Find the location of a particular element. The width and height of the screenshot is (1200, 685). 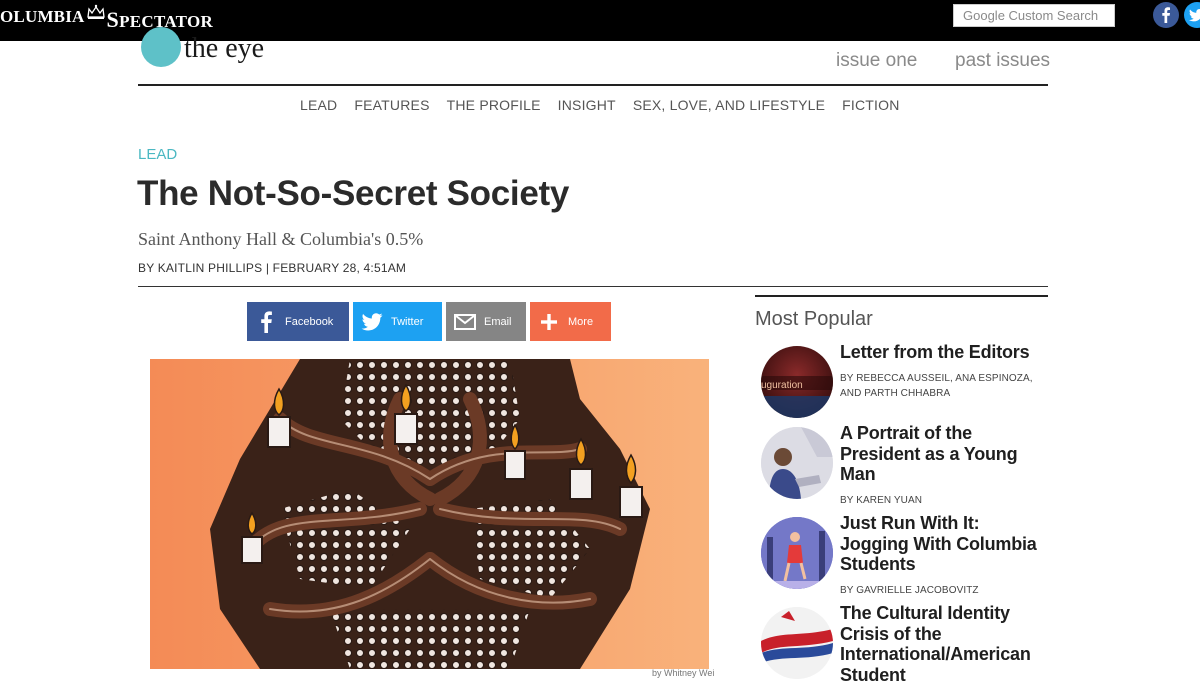

share-facebook-label: Facebook is located at coordinates (309, 321).